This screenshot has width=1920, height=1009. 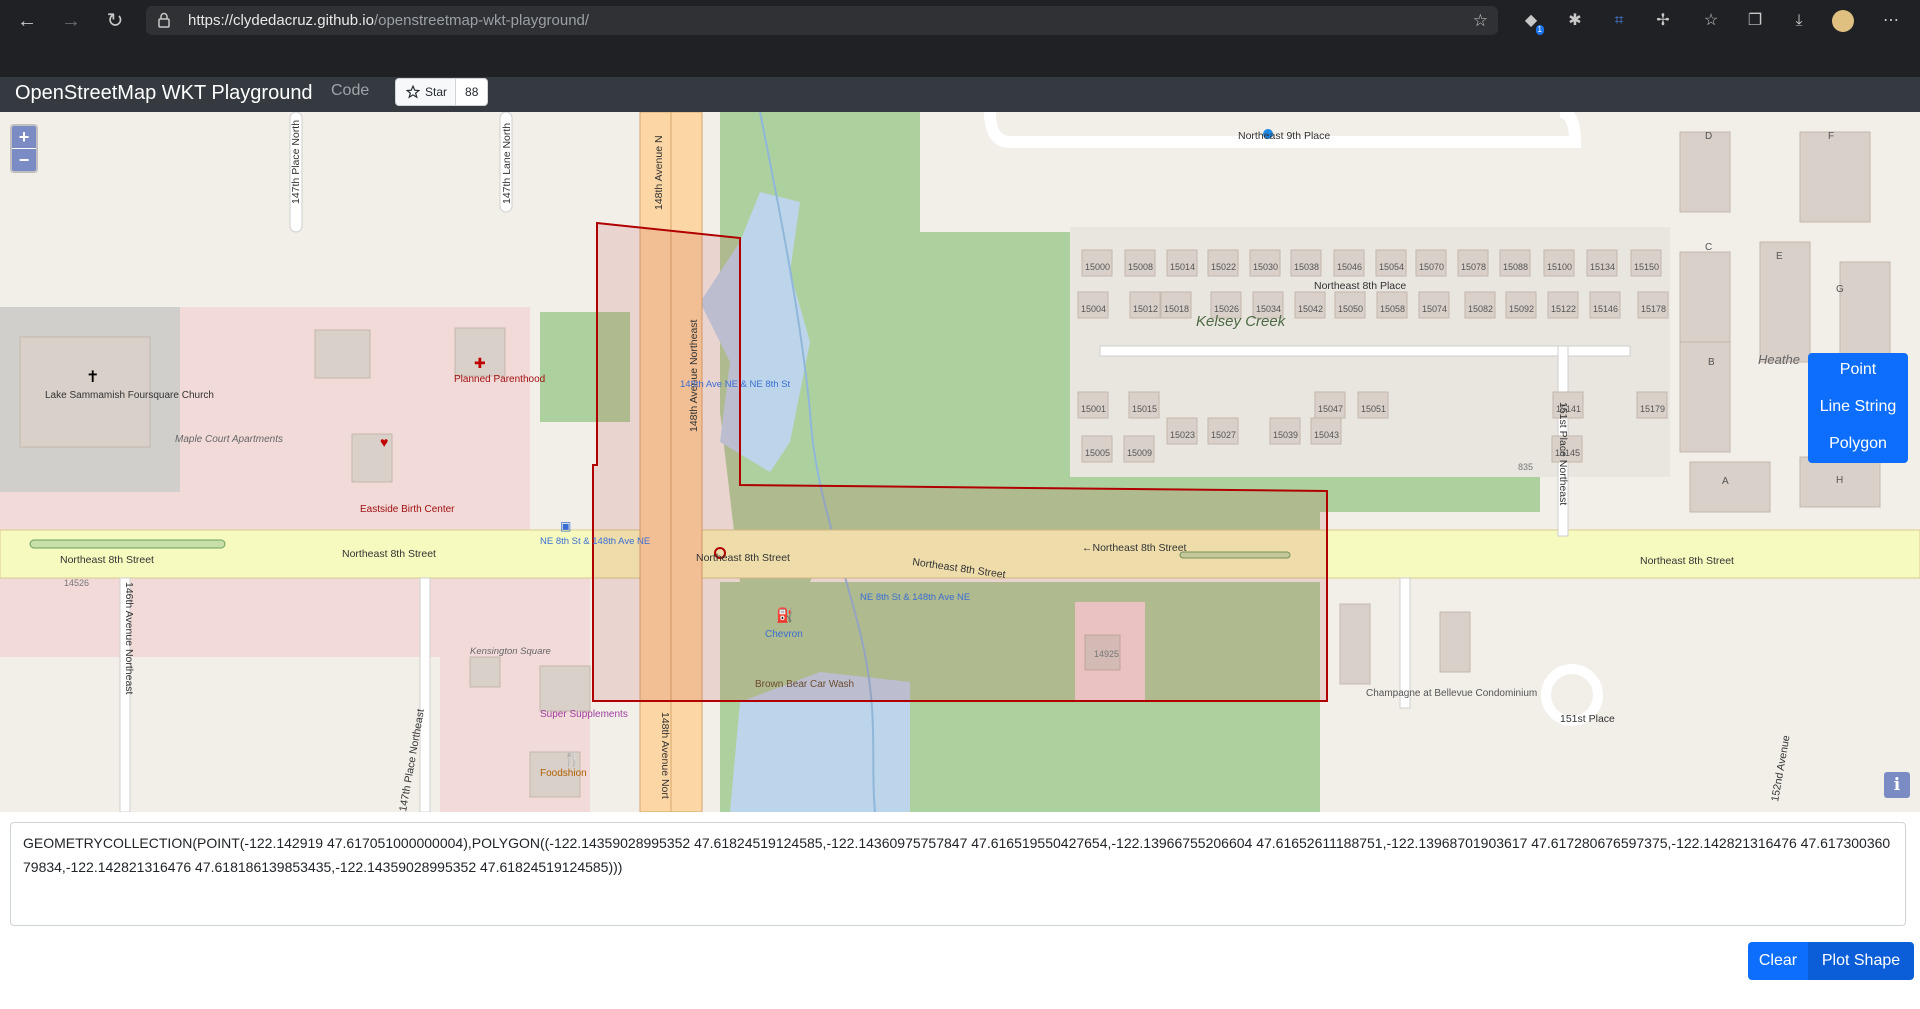 I want to click on draw-polygon-button: Polygon, so click(x=1858, y=445).